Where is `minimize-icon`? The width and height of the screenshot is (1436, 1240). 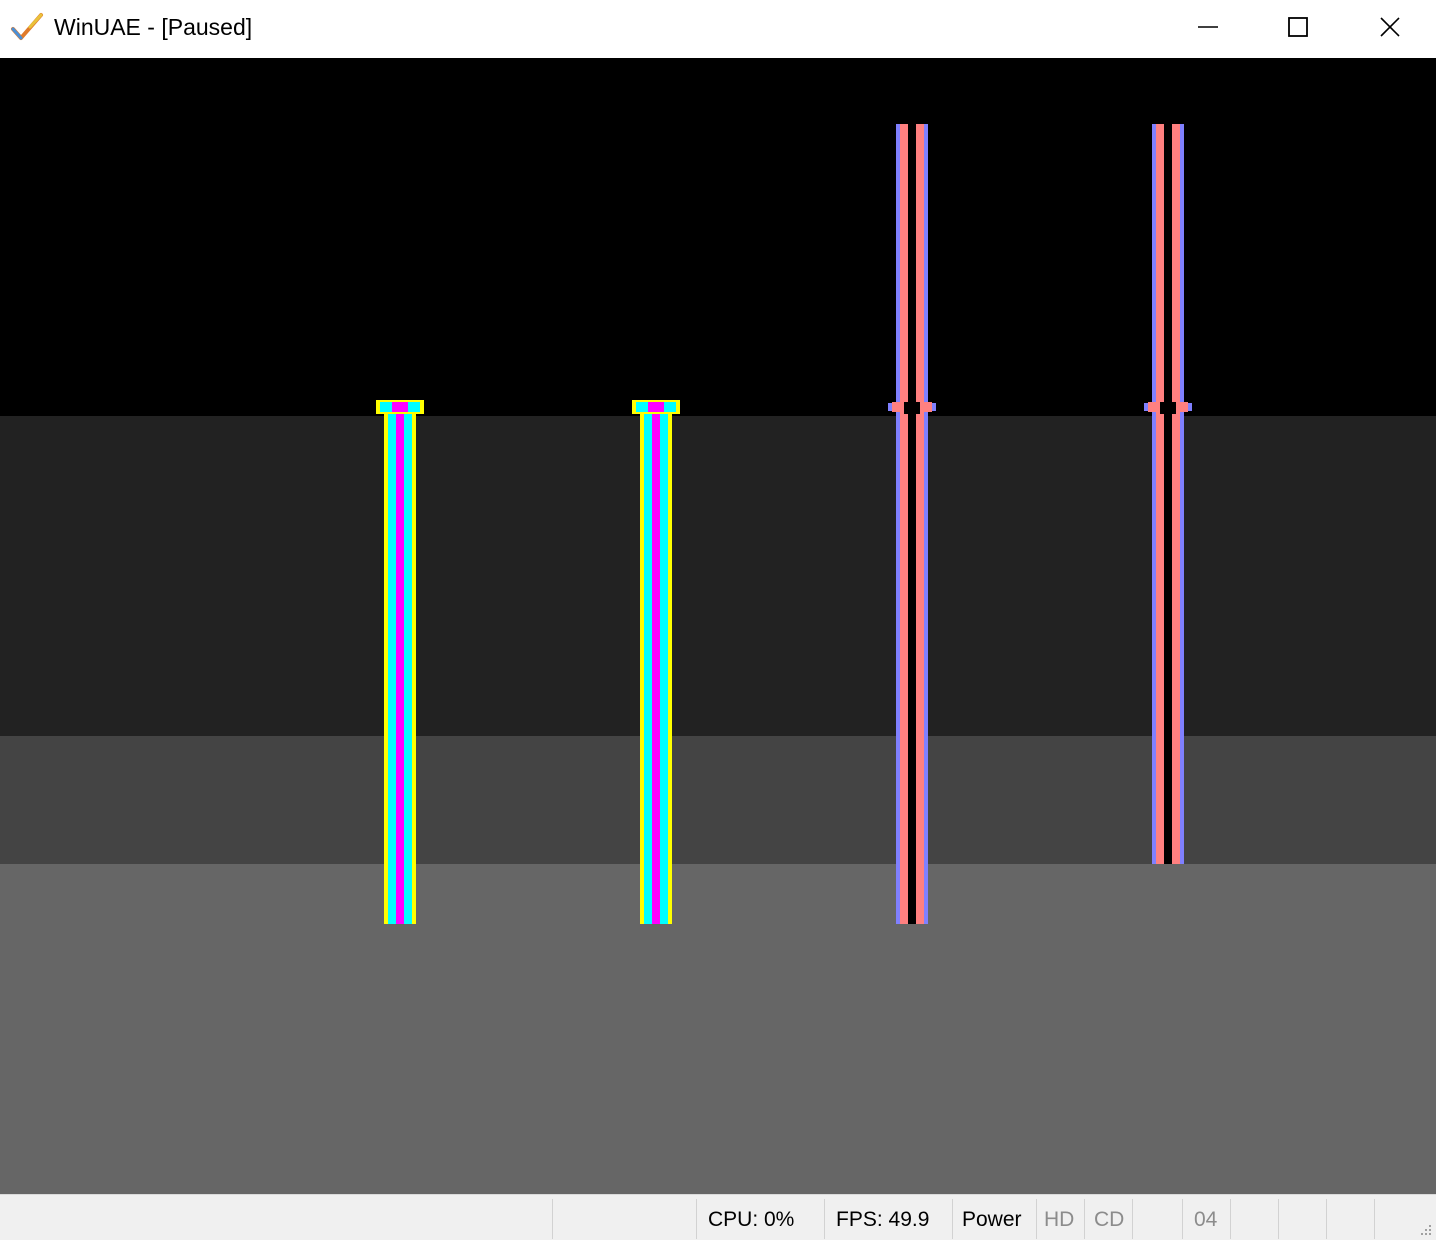 minimize-icon is located at coordinates (1208, 27).